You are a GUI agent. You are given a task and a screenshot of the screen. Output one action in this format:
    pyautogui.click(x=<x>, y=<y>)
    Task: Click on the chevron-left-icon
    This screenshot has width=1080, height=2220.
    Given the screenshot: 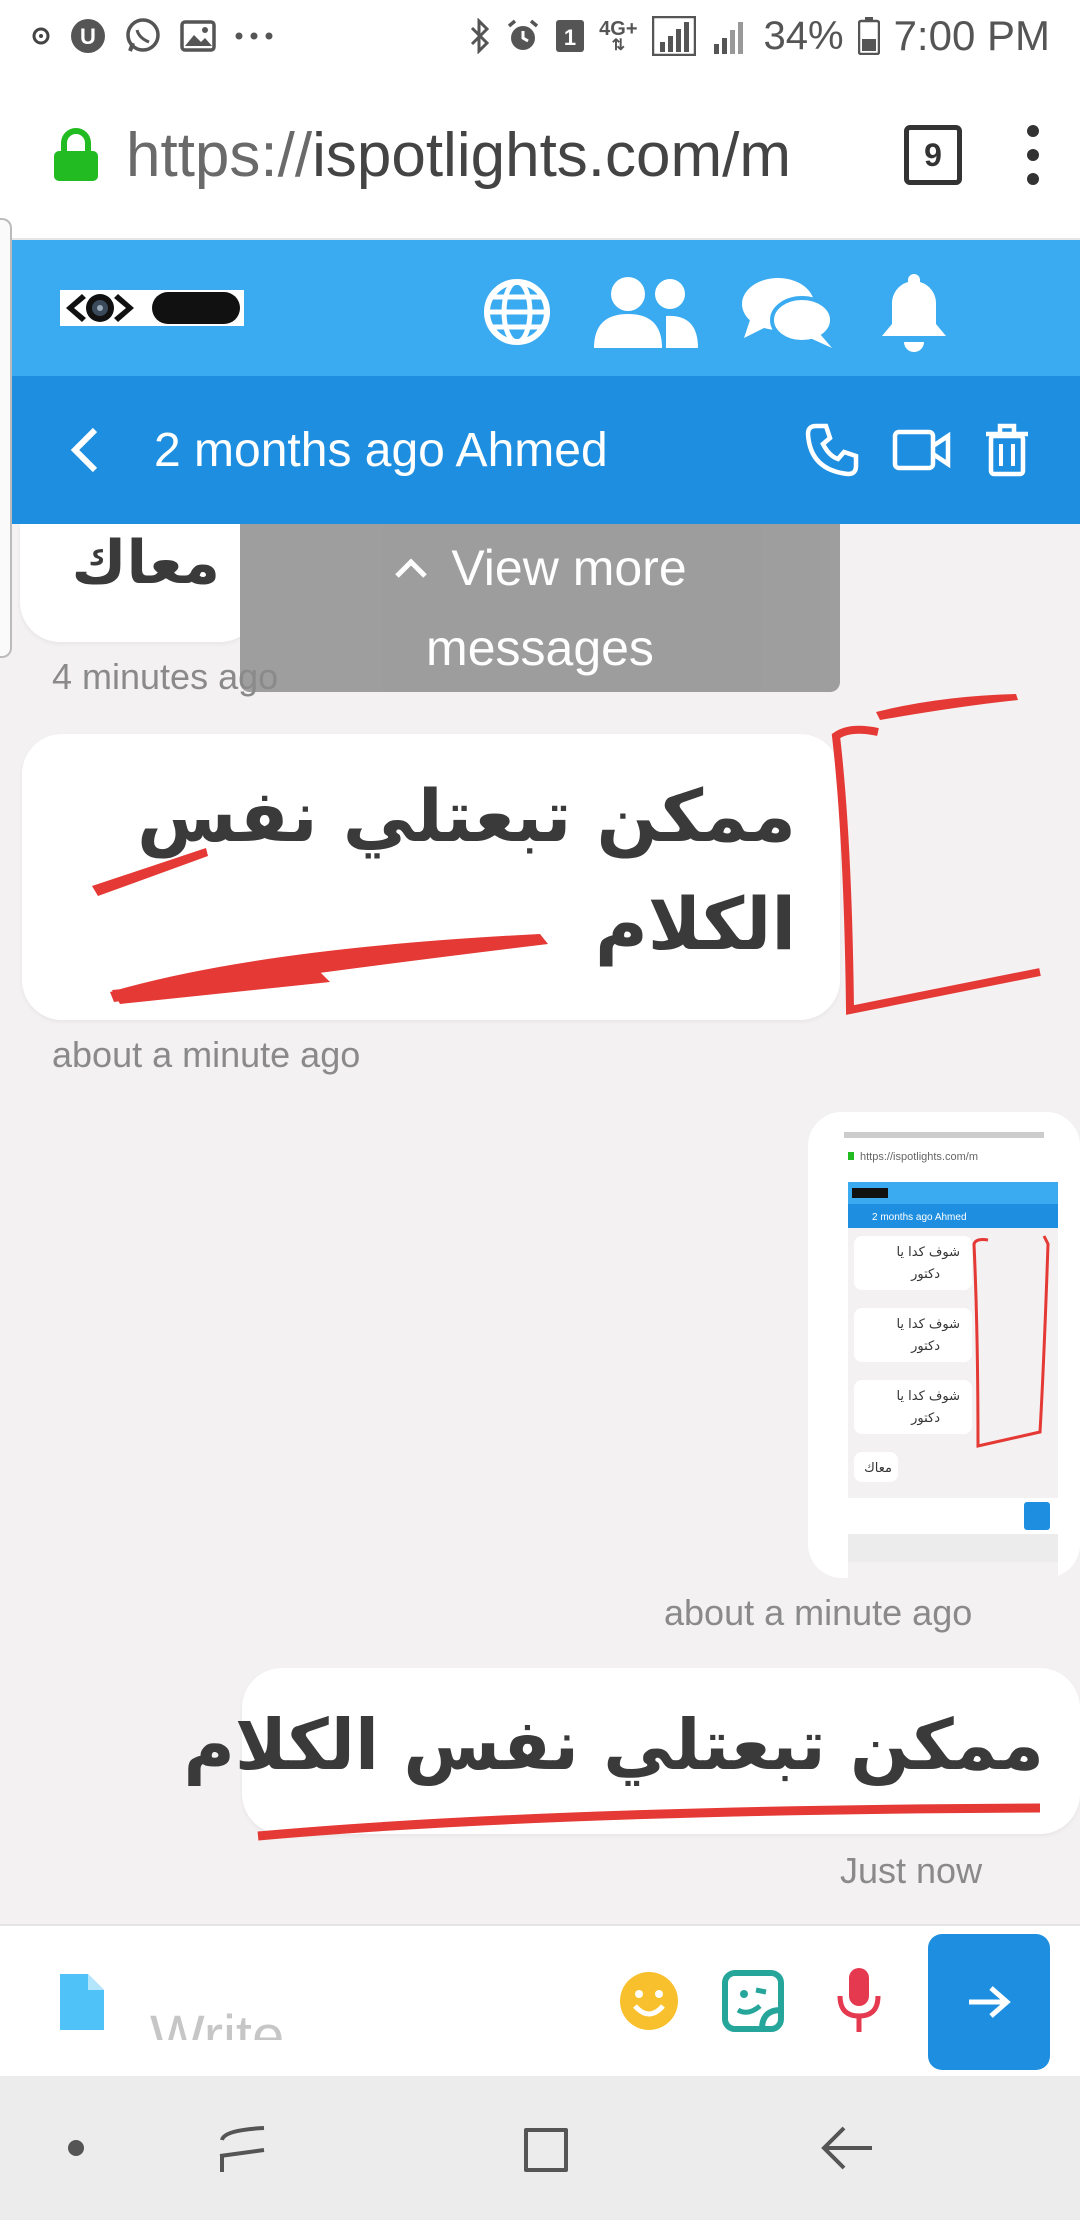 What is the action you would take?
    pyautogui.click(x=84, y=450)
    